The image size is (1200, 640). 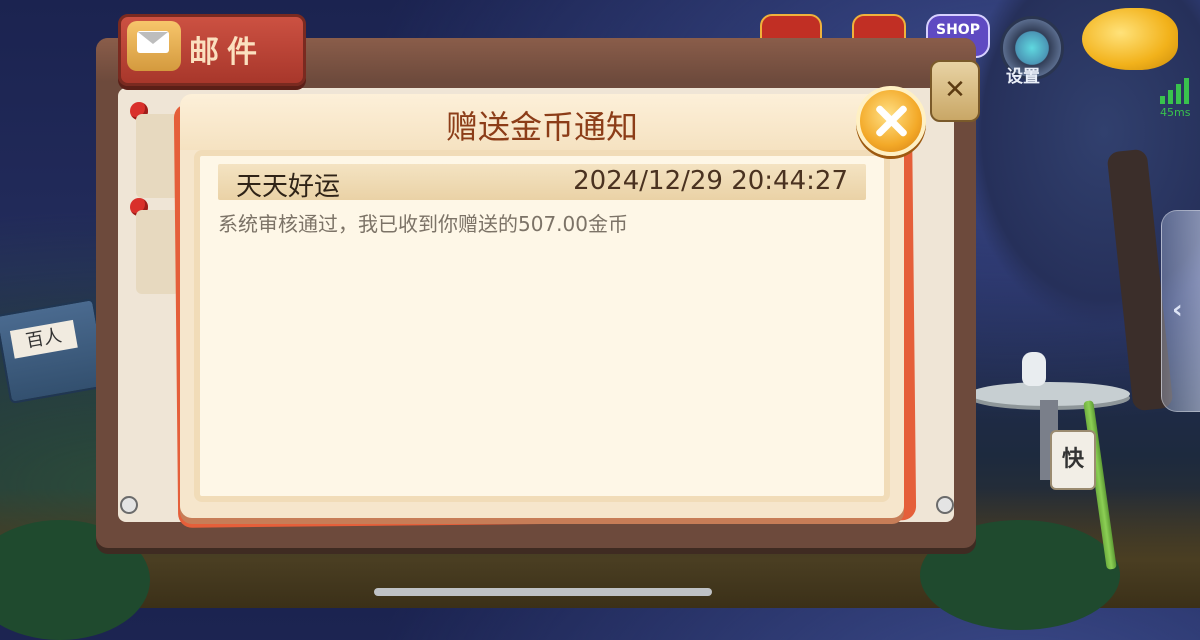 What do you see at coordinates (288, 187) in the screenshot?
I see `mail-sender: 天天好运` at bounding box center [288, 187].